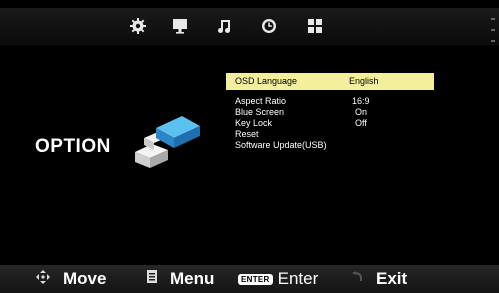 The image size is (499, 293). What do you see at coordinates (43, 279) in the screenshot?
I see `arrows-icon` at bounding box center [43, 279].